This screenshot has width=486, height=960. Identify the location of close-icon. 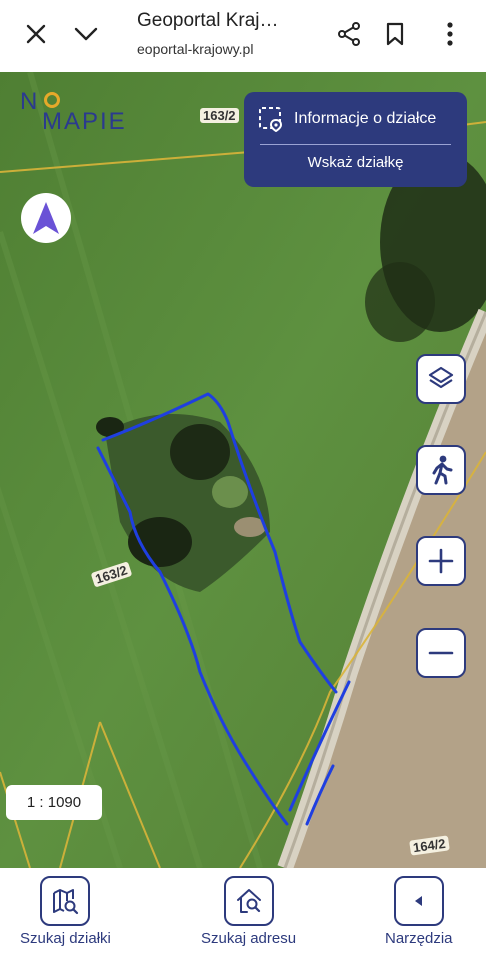
(36, 34).